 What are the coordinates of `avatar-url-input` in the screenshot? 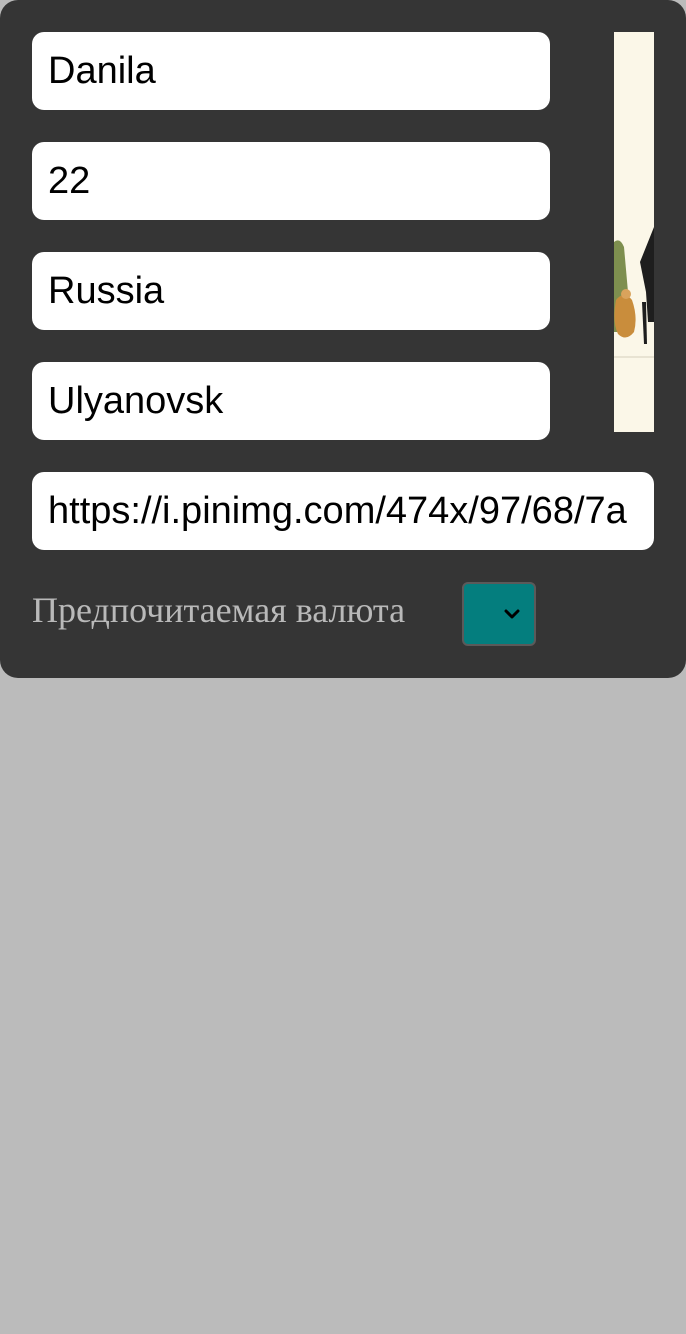 It's located at (343, 511).